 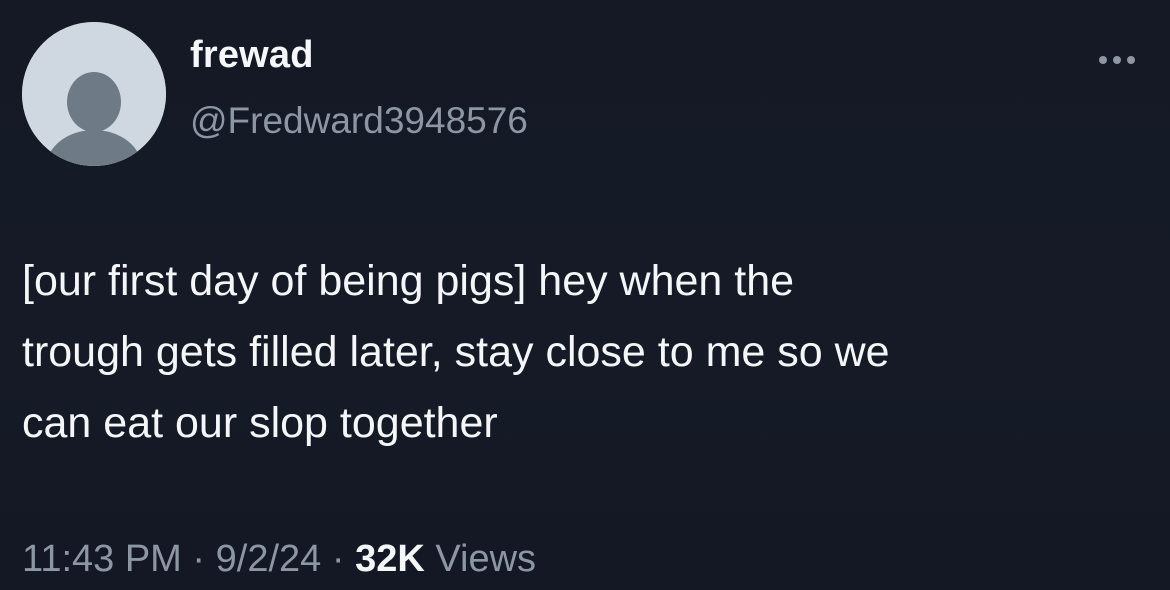 What do you see at coordinates (486, 559) in the screenshot?
I see `views-label: Views` at bounding box center [486, 559].